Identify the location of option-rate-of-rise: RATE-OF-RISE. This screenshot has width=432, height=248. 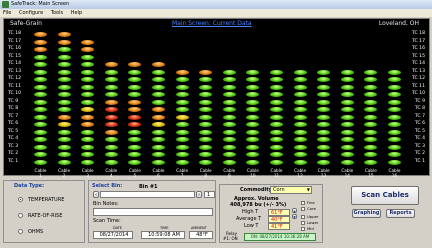
(45, 216).